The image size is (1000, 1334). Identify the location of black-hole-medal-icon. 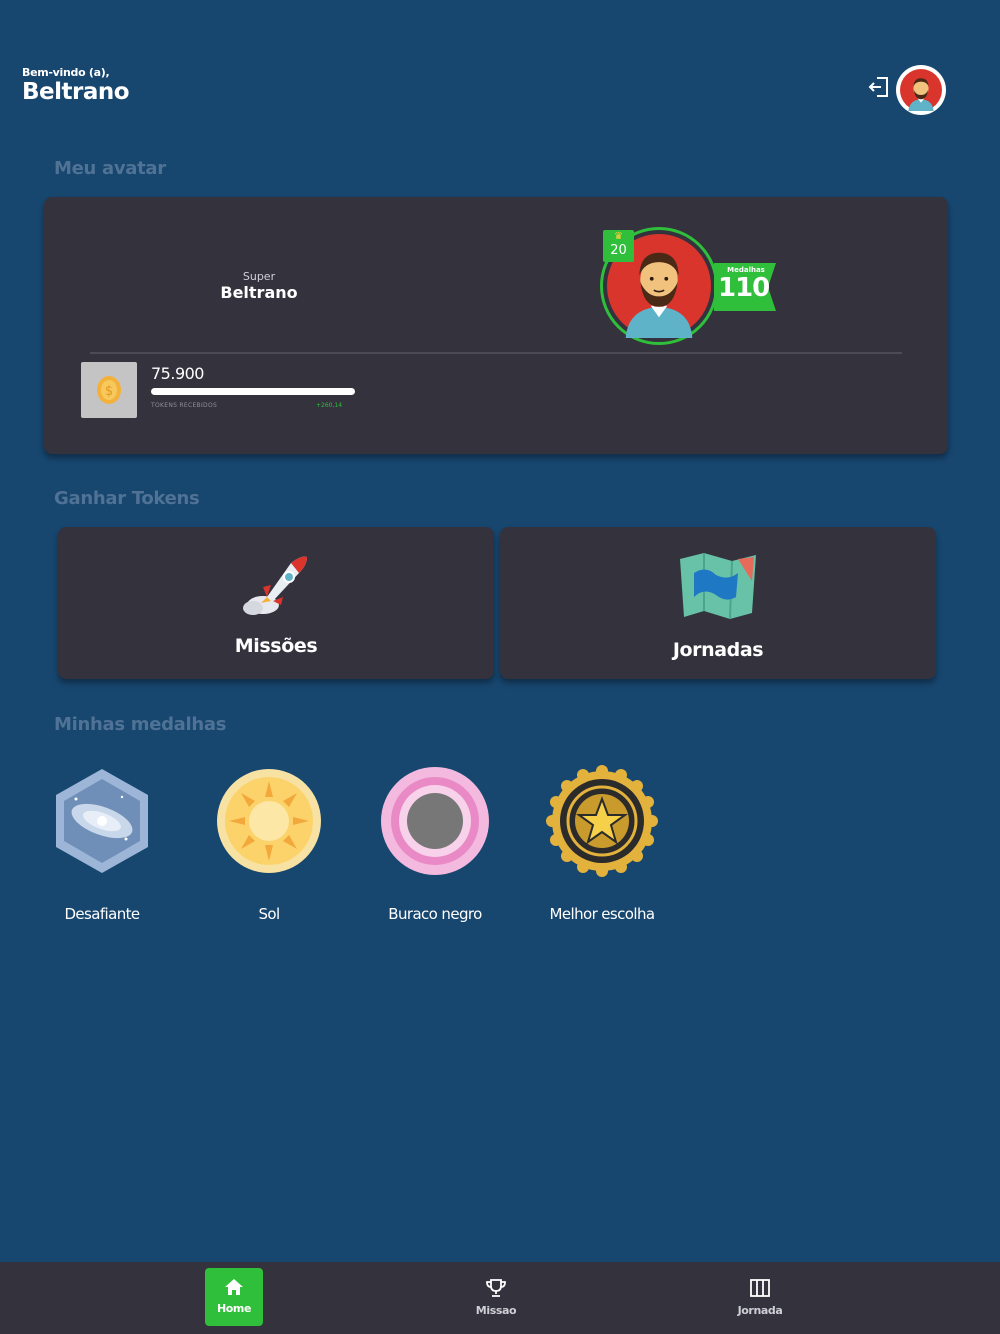
(435, 821).